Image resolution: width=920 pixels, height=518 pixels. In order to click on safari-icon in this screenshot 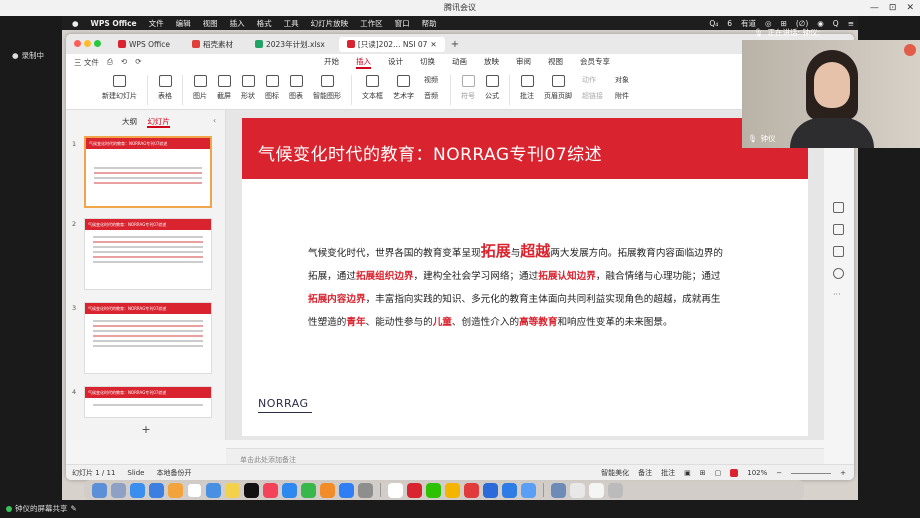, I will do `click(137, 490)`.